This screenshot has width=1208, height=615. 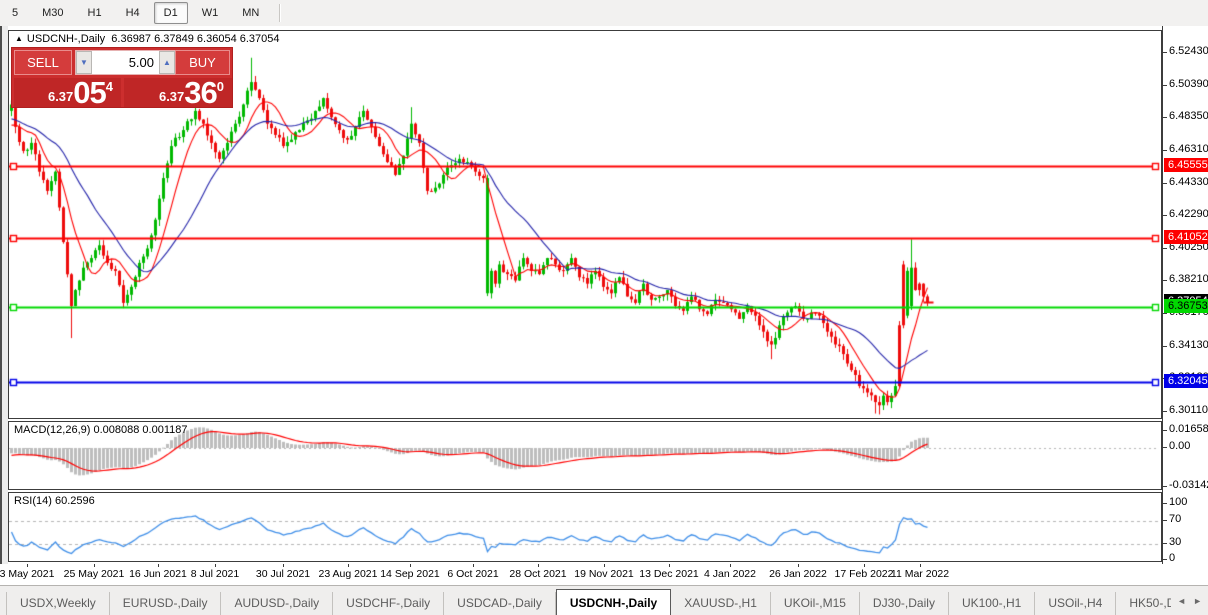 I want to click on volume-increase-button: ▲, so click(x=167, y=62).